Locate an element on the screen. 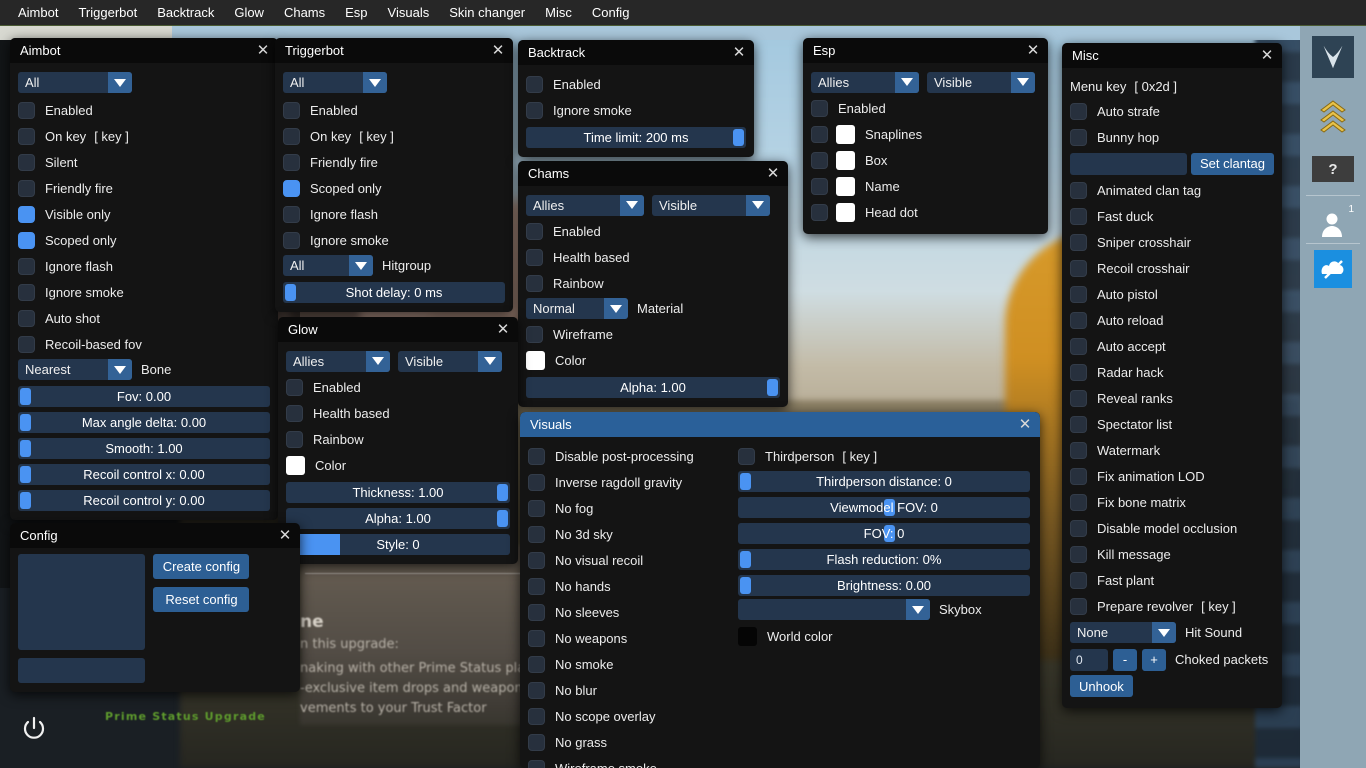 This screenshot has width=1366, height=768. misc-checkbox-auto-pistol is located at coordinates (1078, 294).